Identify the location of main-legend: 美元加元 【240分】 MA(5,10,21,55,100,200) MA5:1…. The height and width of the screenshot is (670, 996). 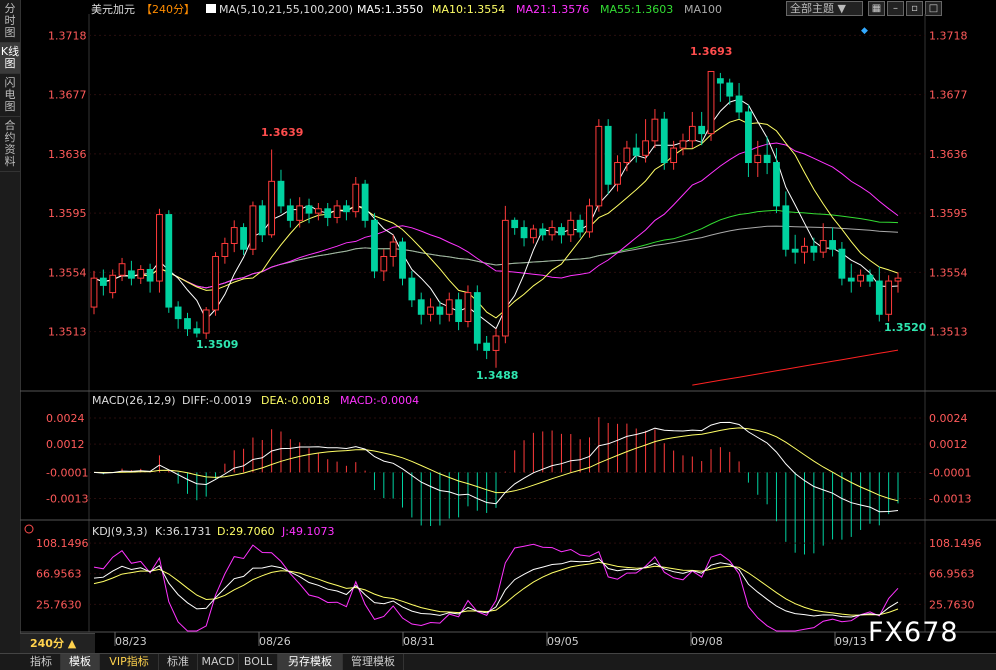
(406, 9).